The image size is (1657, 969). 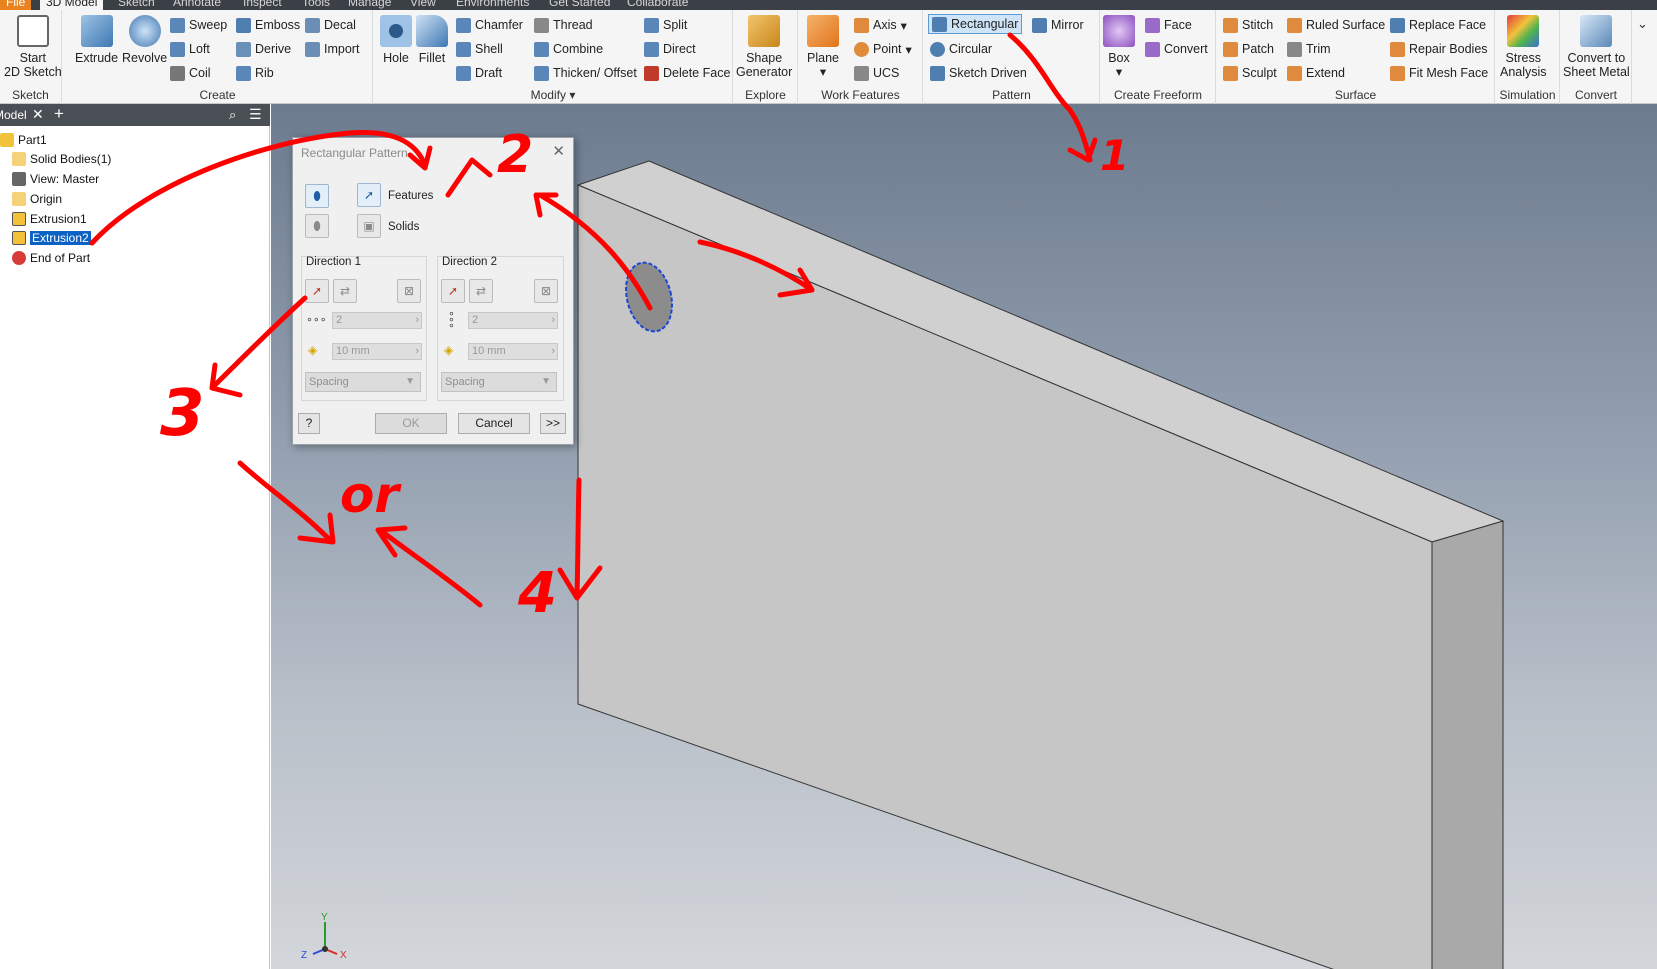 What do you see at coordinates (665, 25) in the screenshot?
I see `split-button: Split` at bounding box center [665, 25].